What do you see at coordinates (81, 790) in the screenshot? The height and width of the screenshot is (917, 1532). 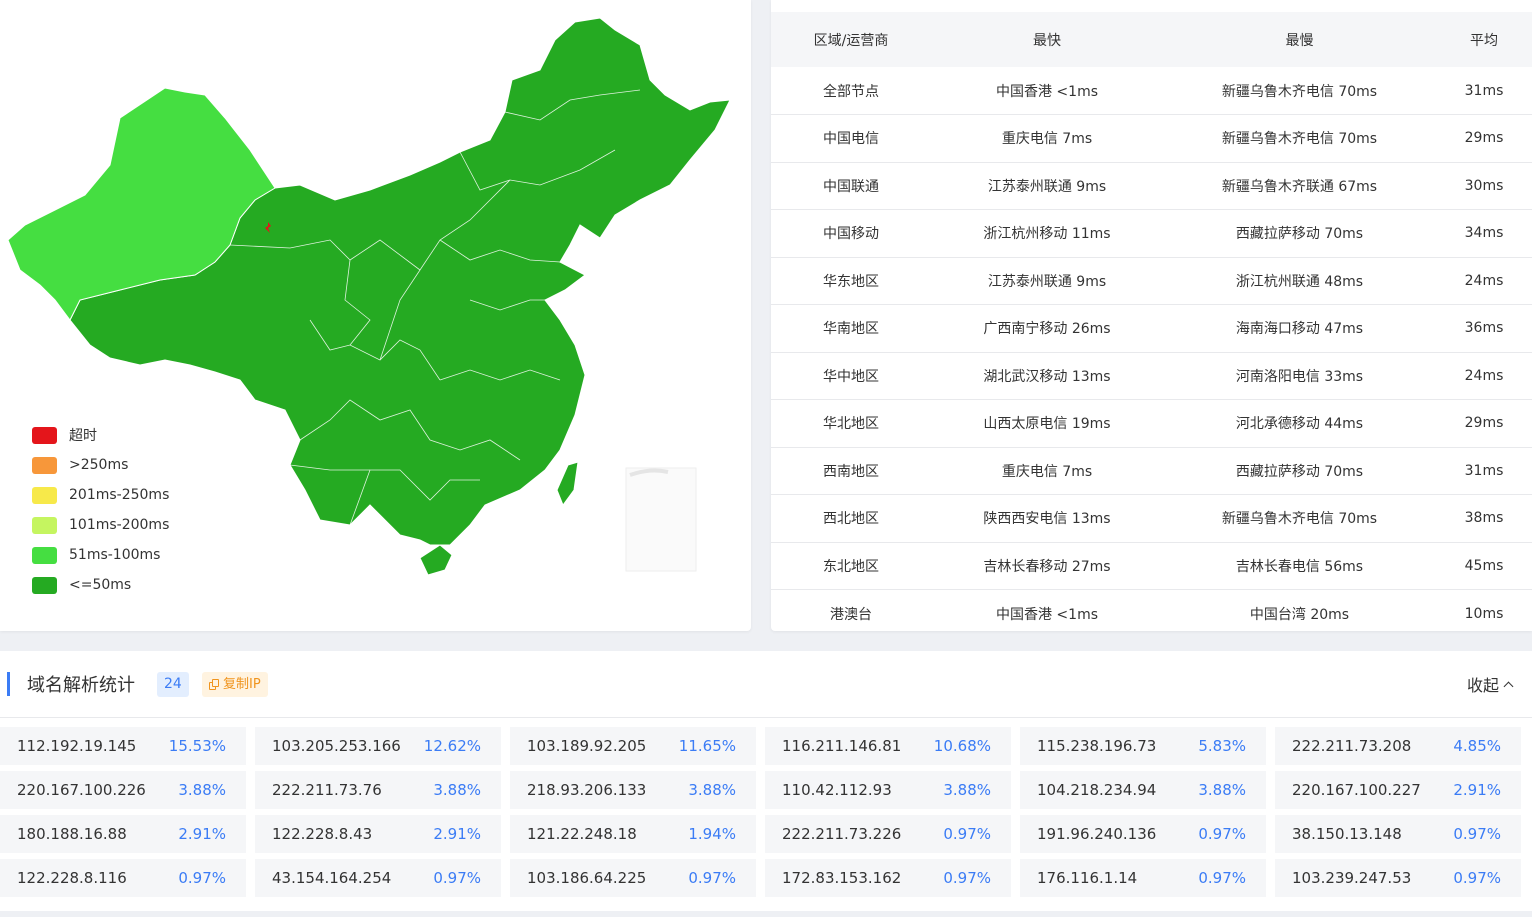 I see `ip-address: 220.167.100.226` at bounding box center [81, 790].